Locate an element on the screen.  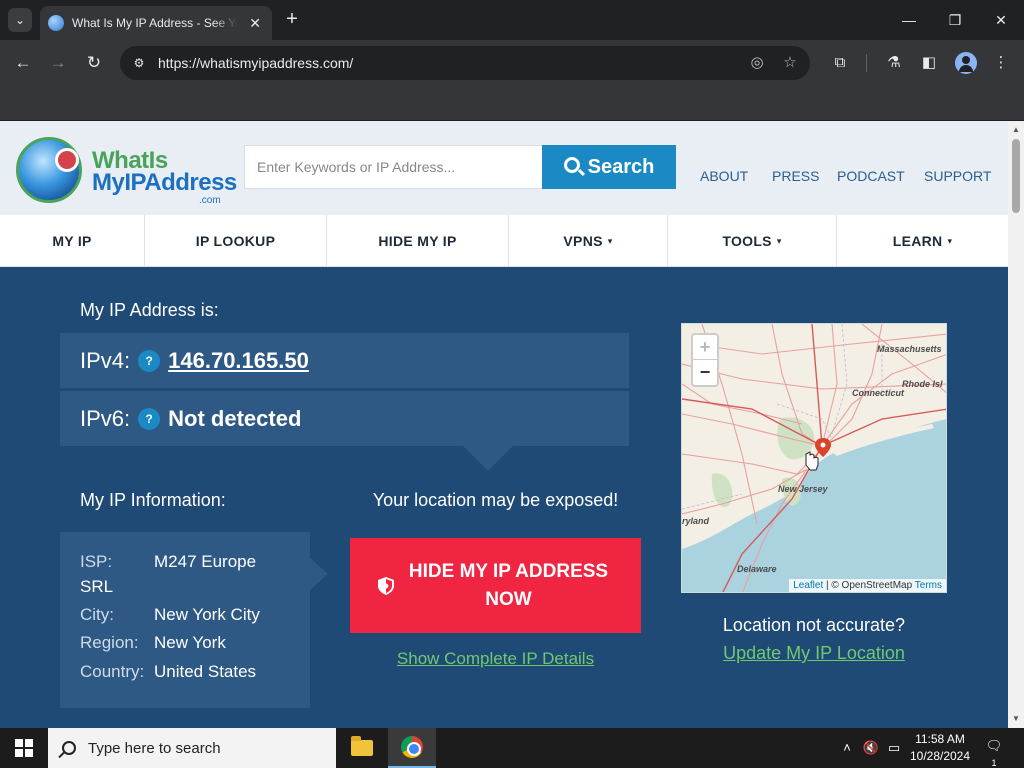
side-panel-icon: ◧ is located at coordinates (929, 63).